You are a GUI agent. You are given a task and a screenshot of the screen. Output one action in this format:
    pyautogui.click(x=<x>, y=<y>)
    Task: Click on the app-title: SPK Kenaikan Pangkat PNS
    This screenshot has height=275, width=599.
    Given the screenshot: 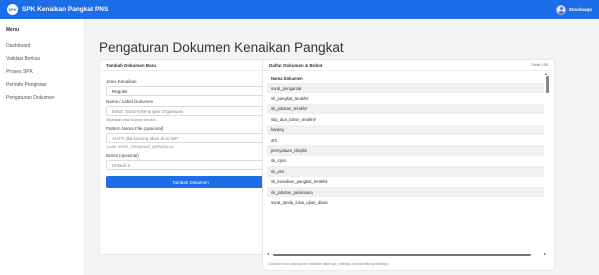 What is the action you would take?
    pyautogui.click(x=65, y=9)
    